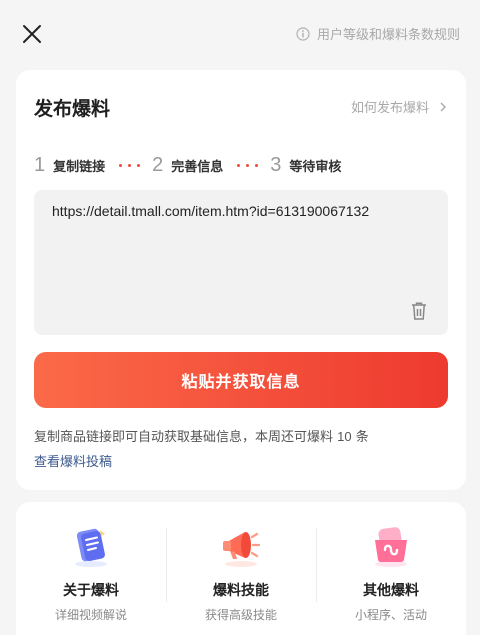 Image resolution: width=480 pixels, height=635 pixels. Describe the element at coordinates (91, 568) in the screenshot. I see `feature-about: 关于爆料 详细视频解说` at that location.